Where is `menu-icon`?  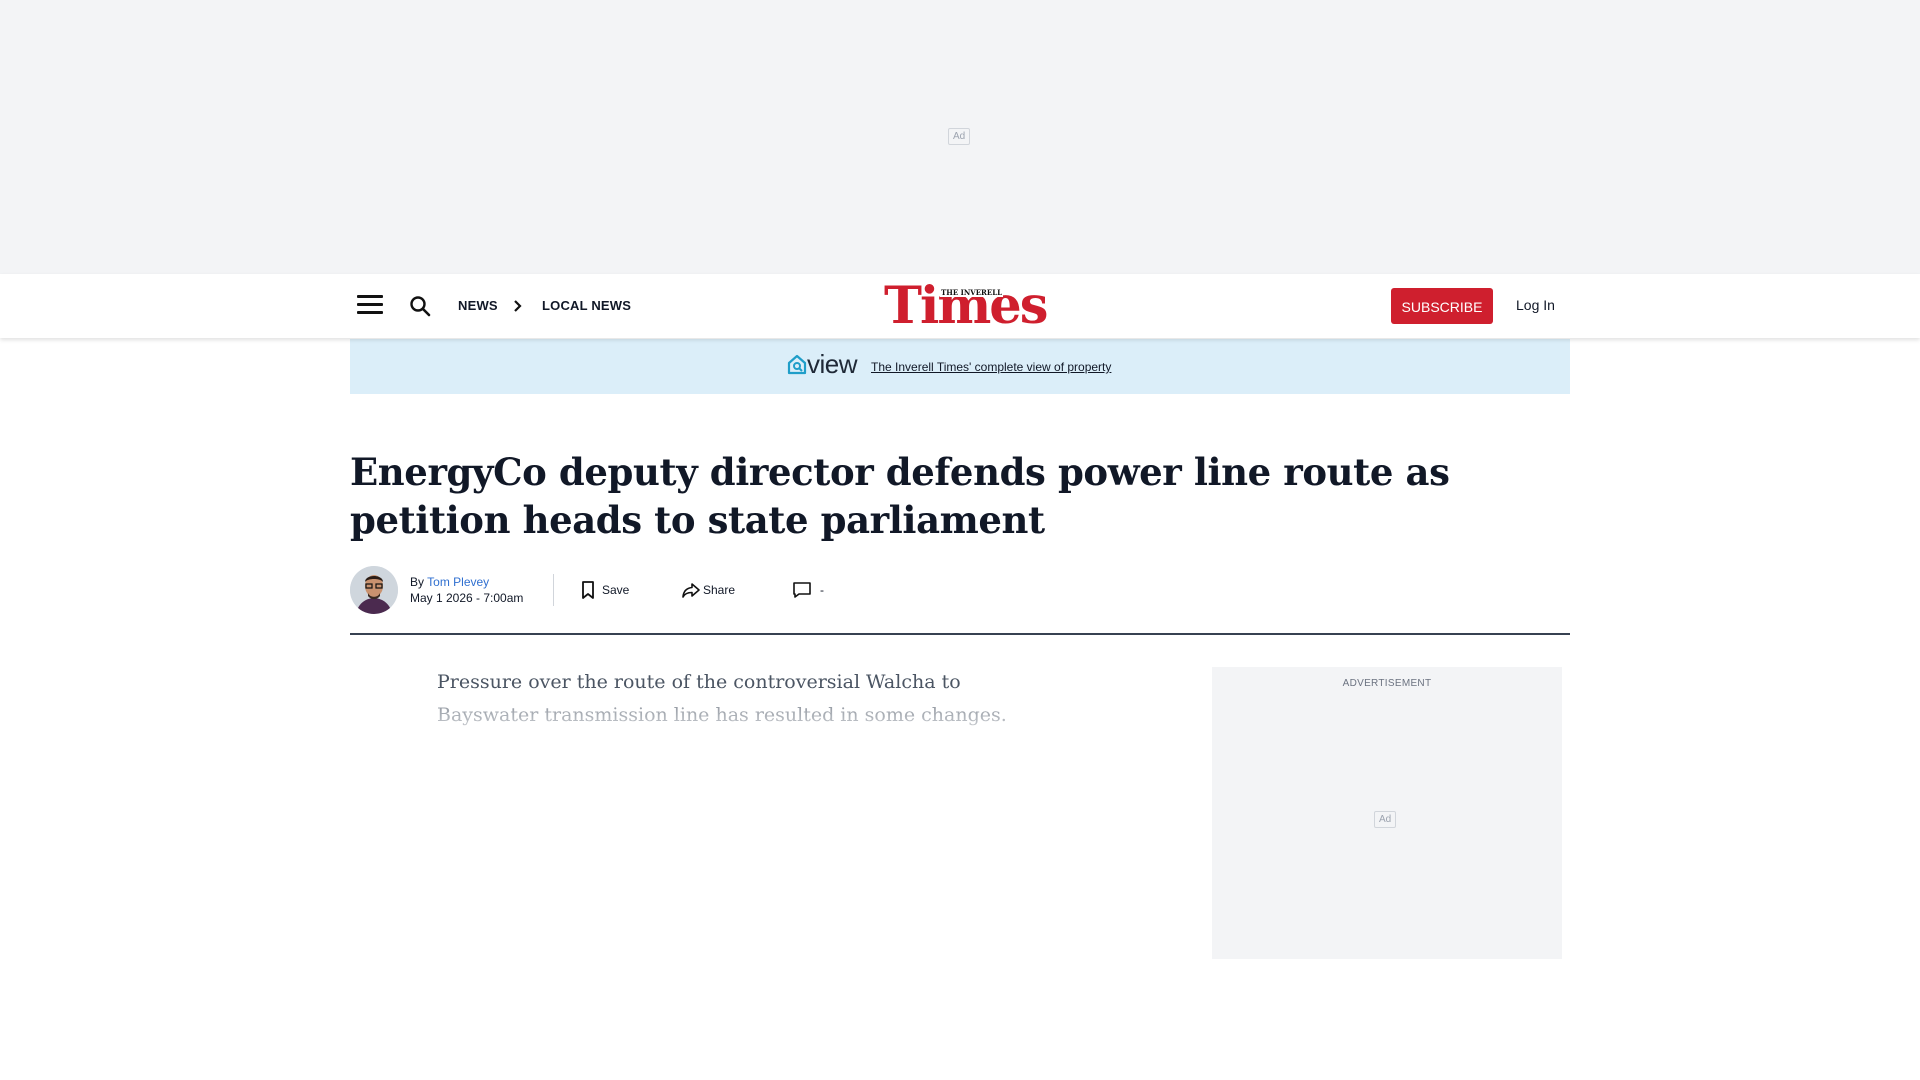
menu-icon is located at coordinates (370, 306).